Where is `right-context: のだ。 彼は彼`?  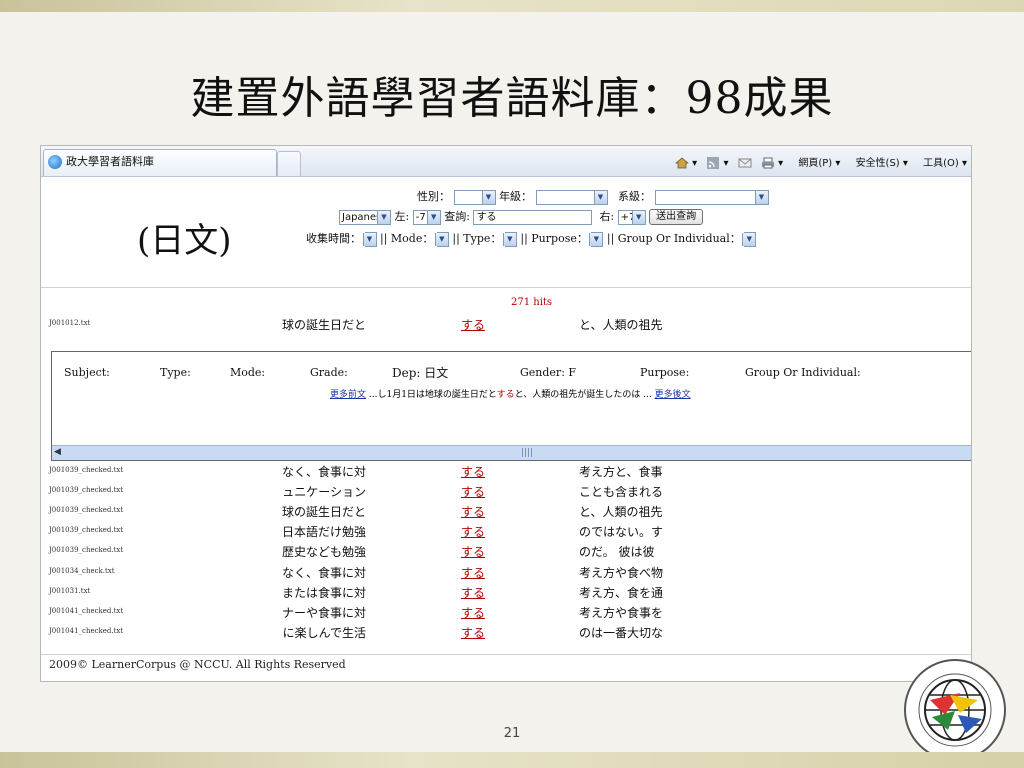 right-context: のだ。 彼は彼 is located at coordinates (617, 552).